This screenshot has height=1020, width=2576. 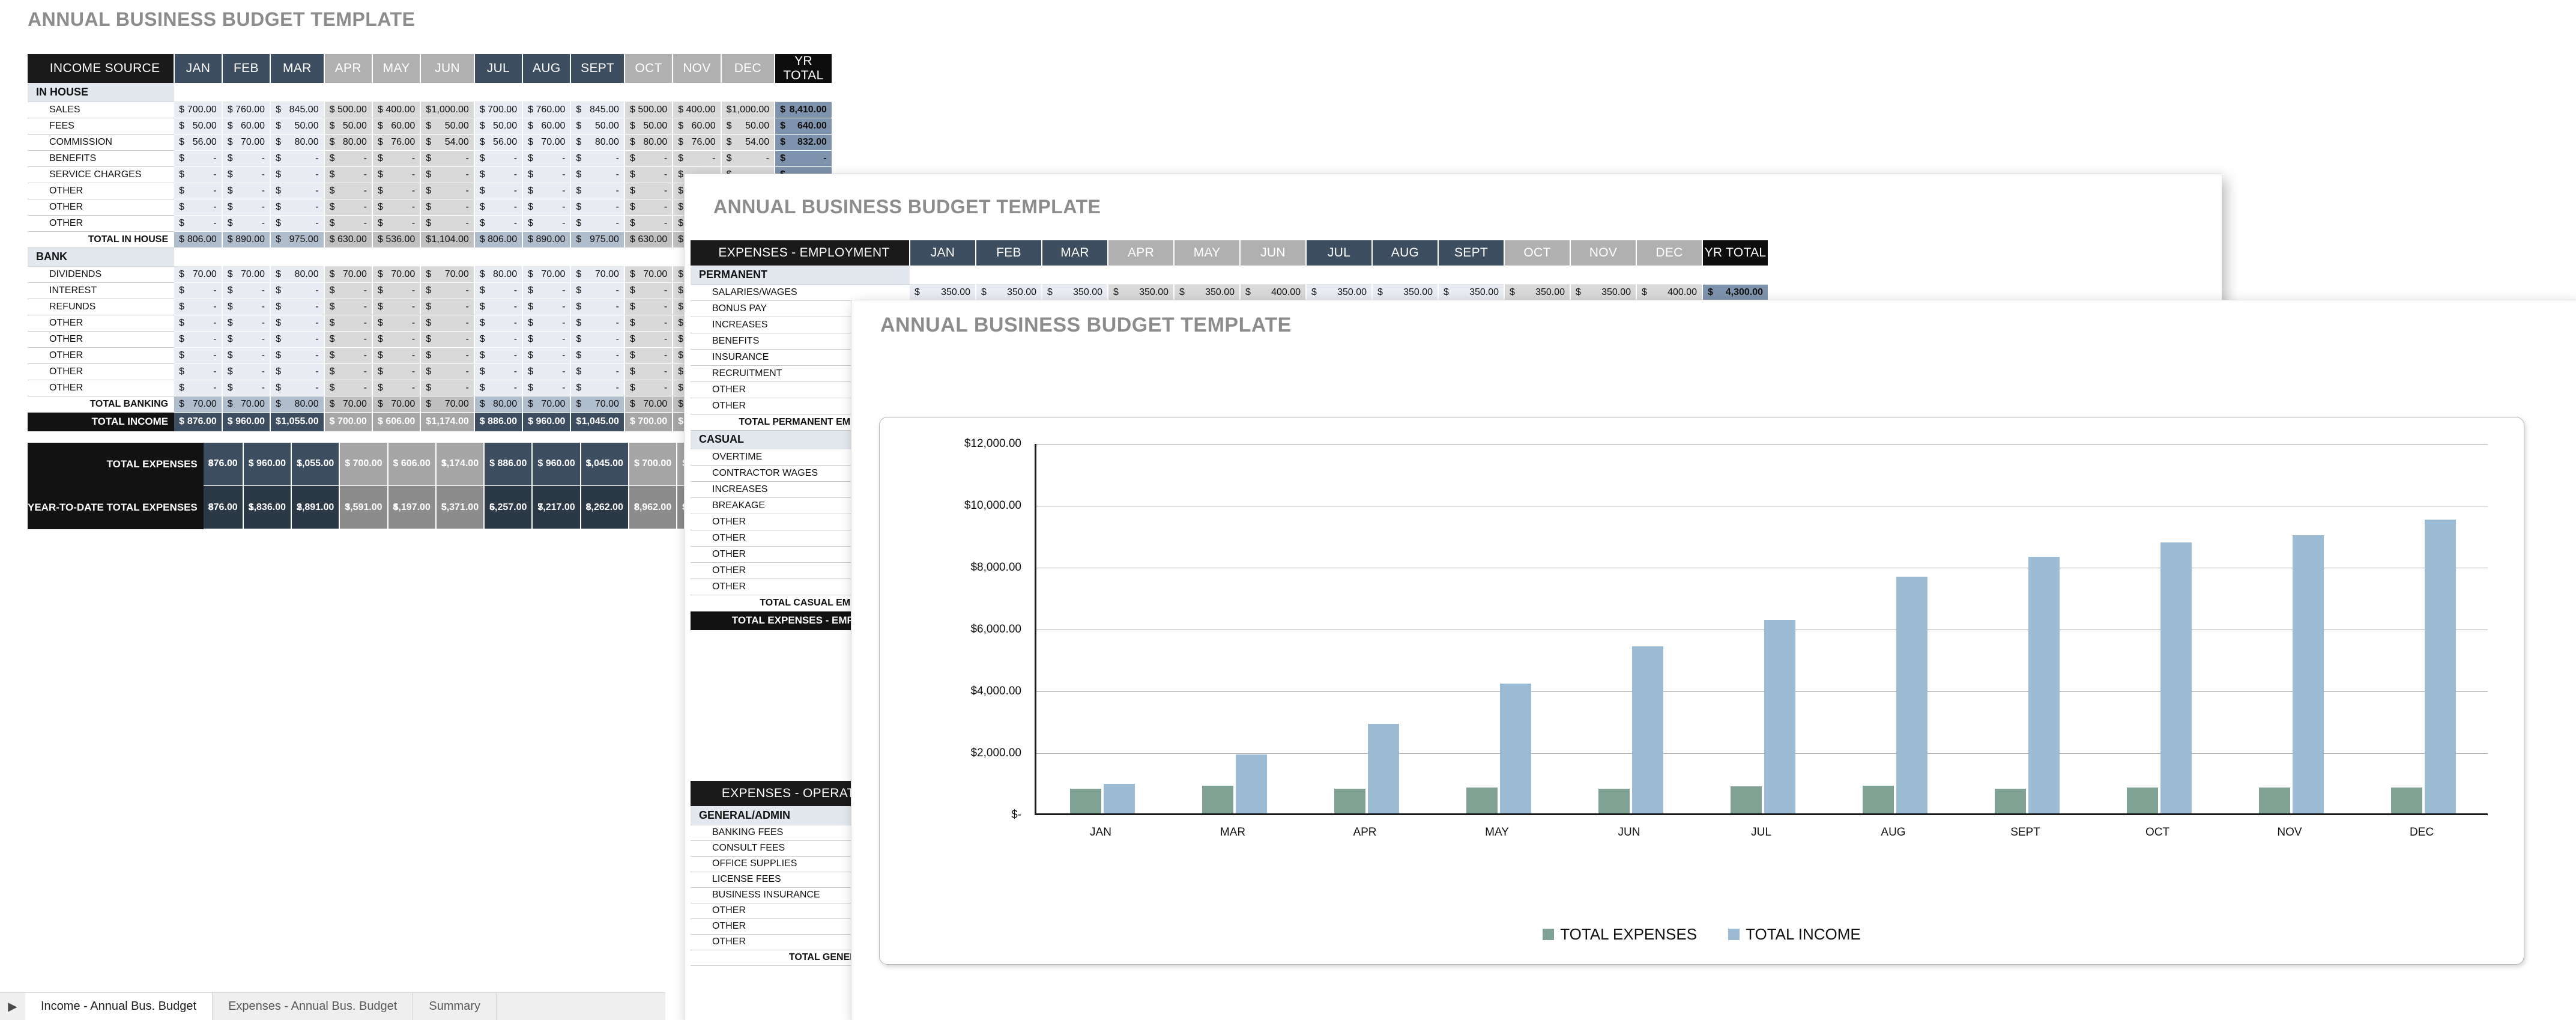 I want to click on total-expenses-cell: $1,174.00, so click(x=460, y=464).